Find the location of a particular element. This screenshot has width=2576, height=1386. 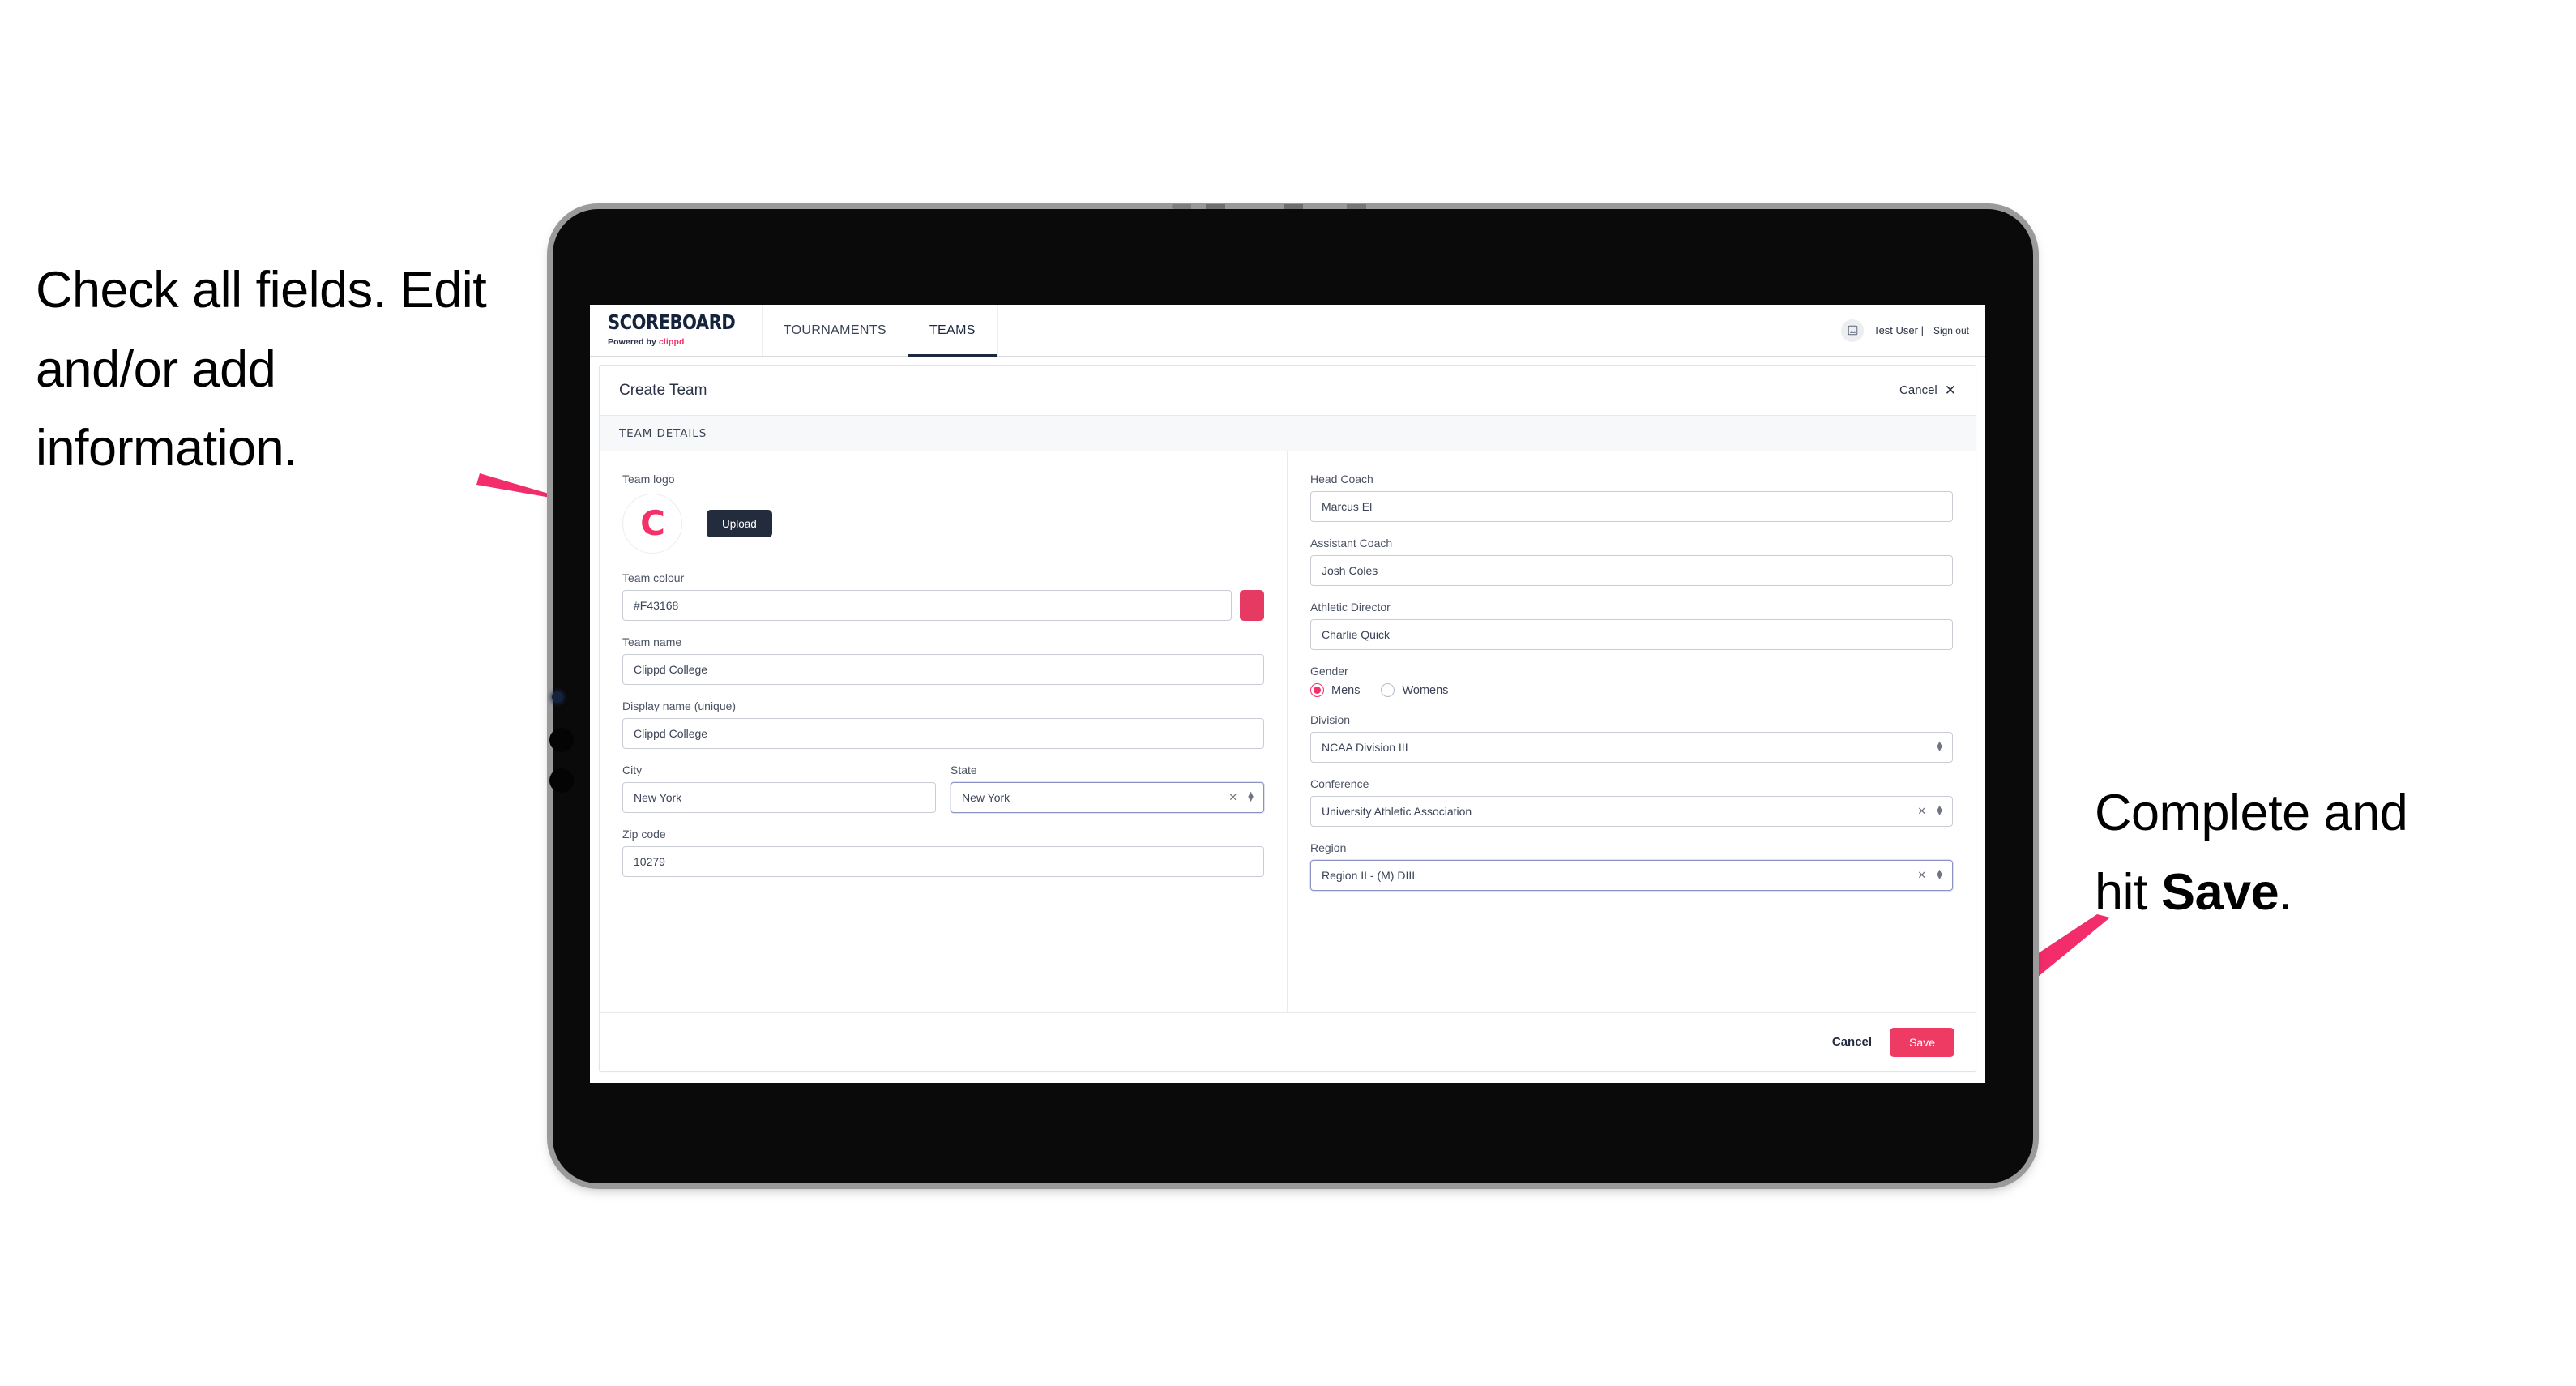

state-label: State is located at coordinates (964, 770).